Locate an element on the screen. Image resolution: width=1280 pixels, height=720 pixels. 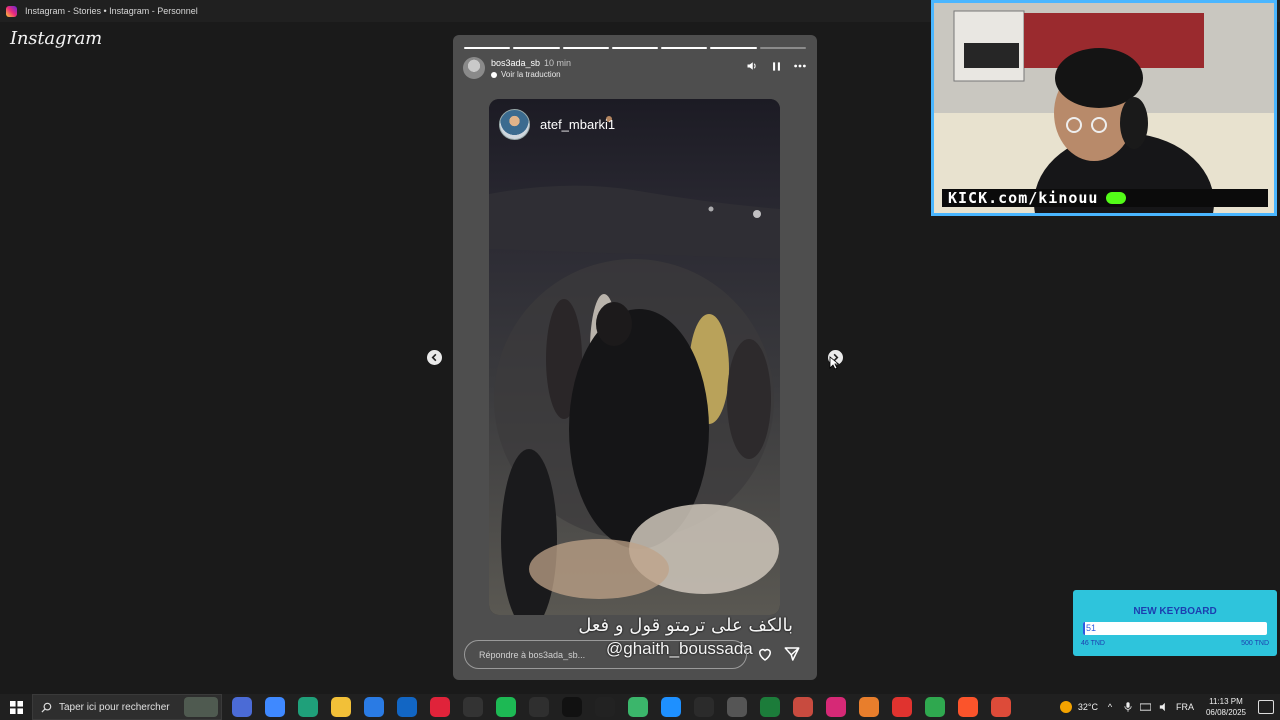
story-controls is located at coordinates (776, 66).